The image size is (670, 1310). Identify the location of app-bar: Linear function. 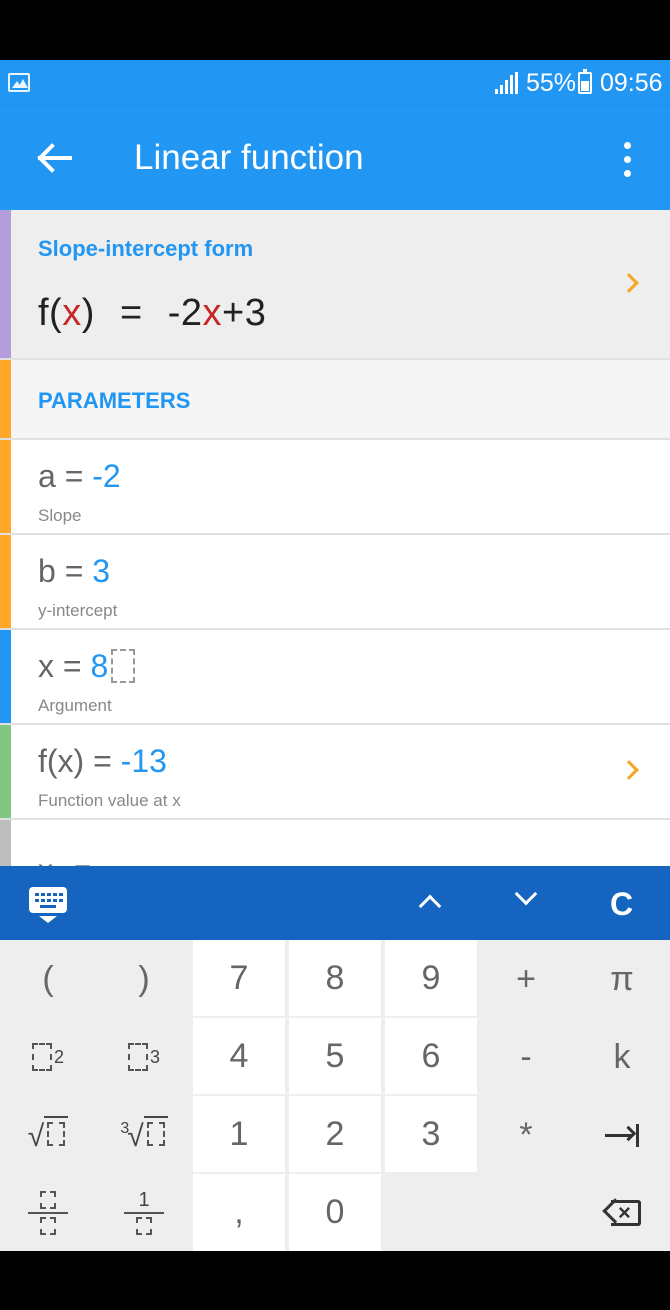
(335, 158).